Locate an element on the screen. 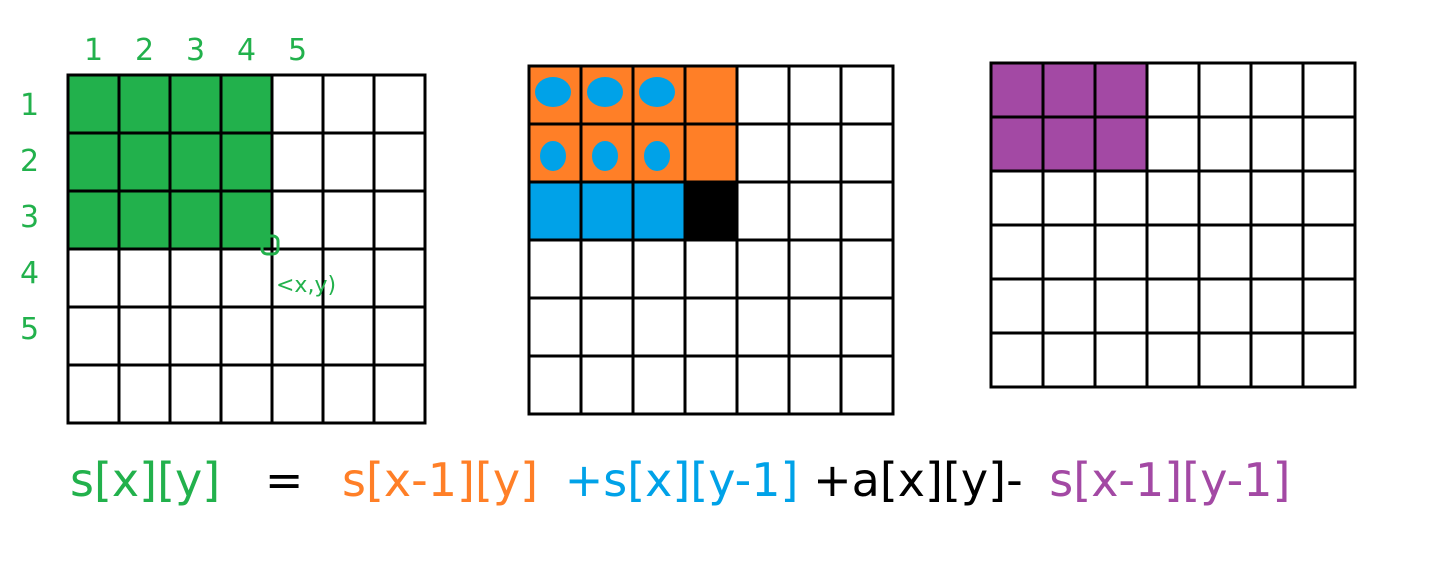 The height and width of the screenshot is (562, 1447). formula-equals: = is located at coordinates (284, 480).